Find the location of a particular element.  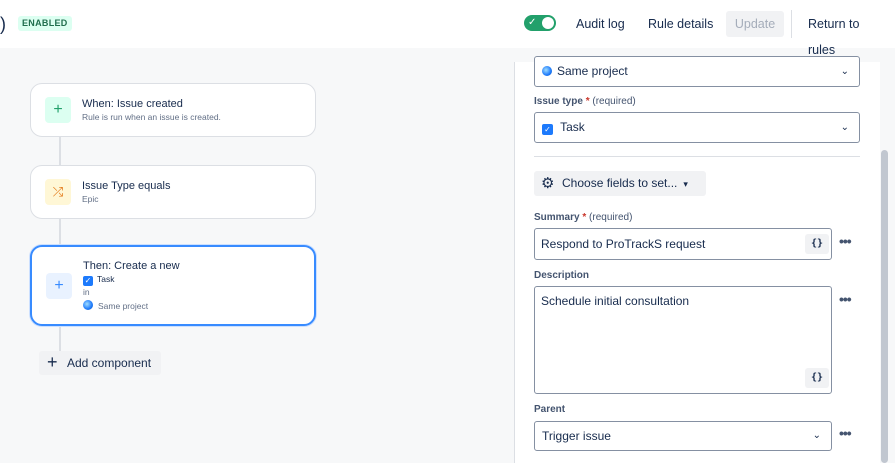

description-value: Schedule initial consultation is located at coordinates (615, 301).